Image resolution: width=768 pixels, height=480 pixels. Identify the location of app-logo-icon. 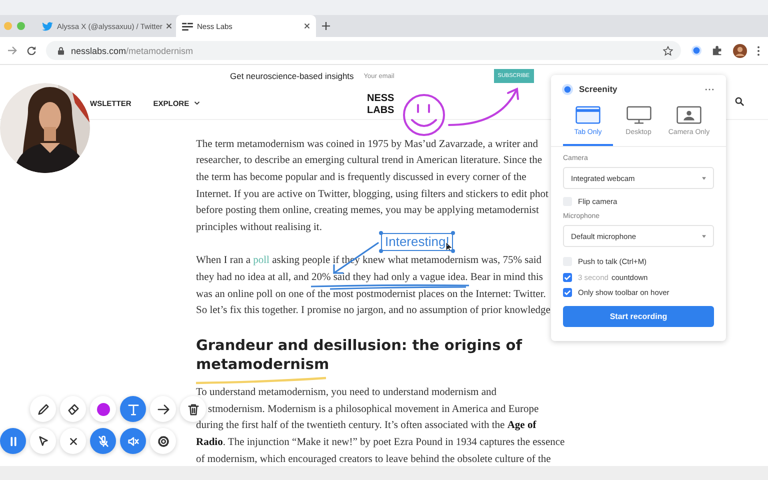
(567, 89).